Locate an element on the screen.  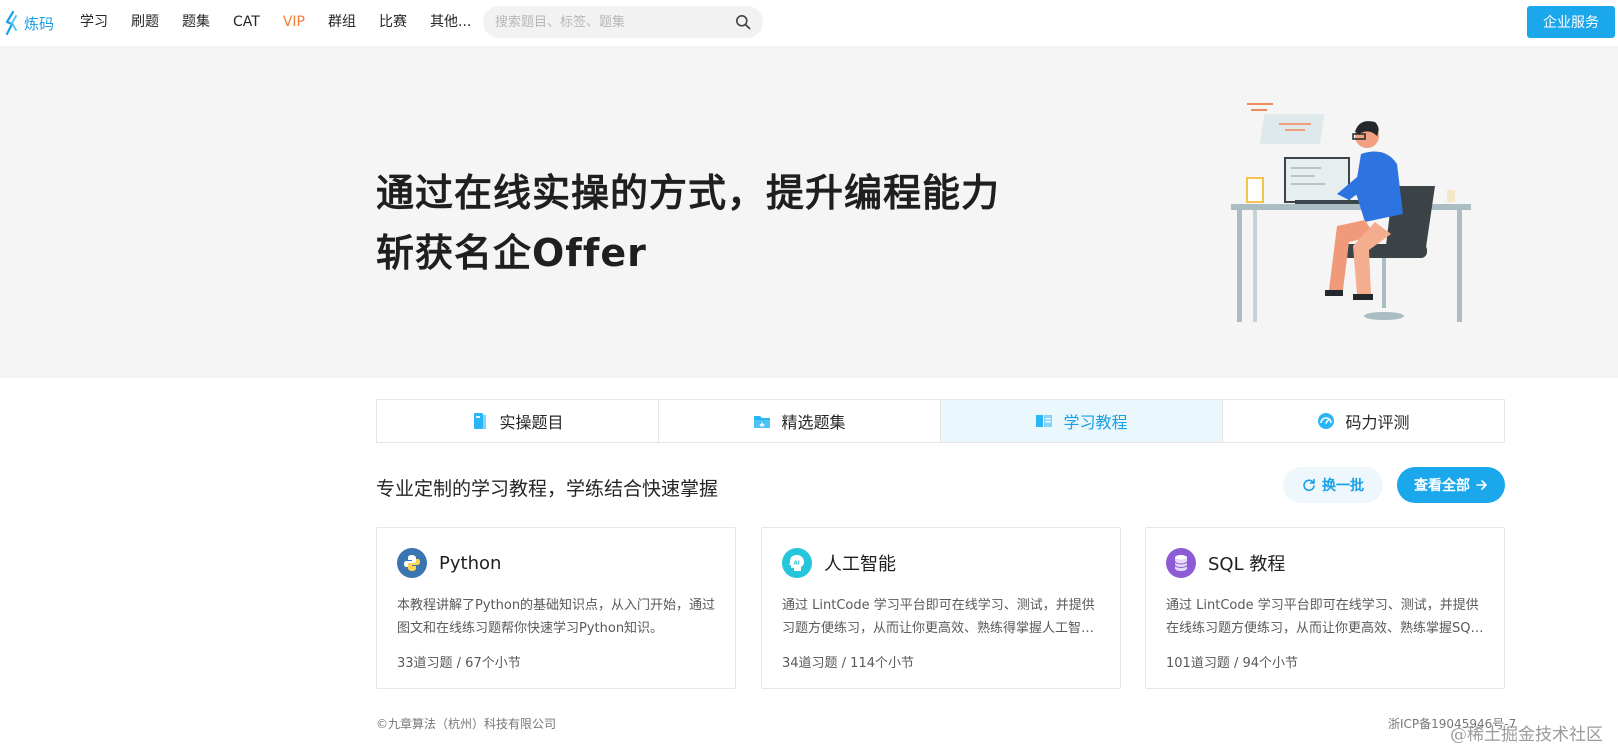
nav-item-contests: 比赛 is located at coordinates (393, 22).